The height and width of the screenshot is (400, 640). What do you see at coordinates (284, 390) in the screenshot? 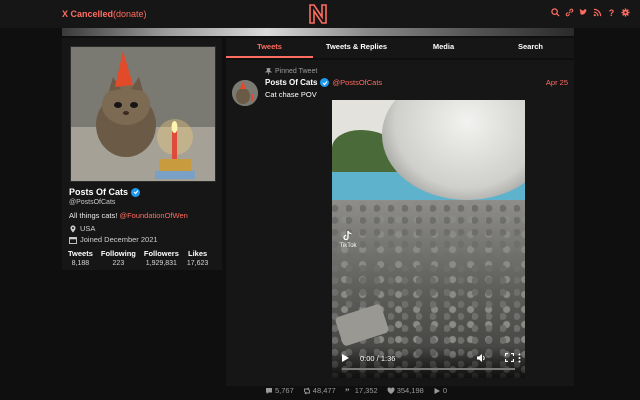
I see `reply-count-value: 5,767` at bounding box center [284, 390].